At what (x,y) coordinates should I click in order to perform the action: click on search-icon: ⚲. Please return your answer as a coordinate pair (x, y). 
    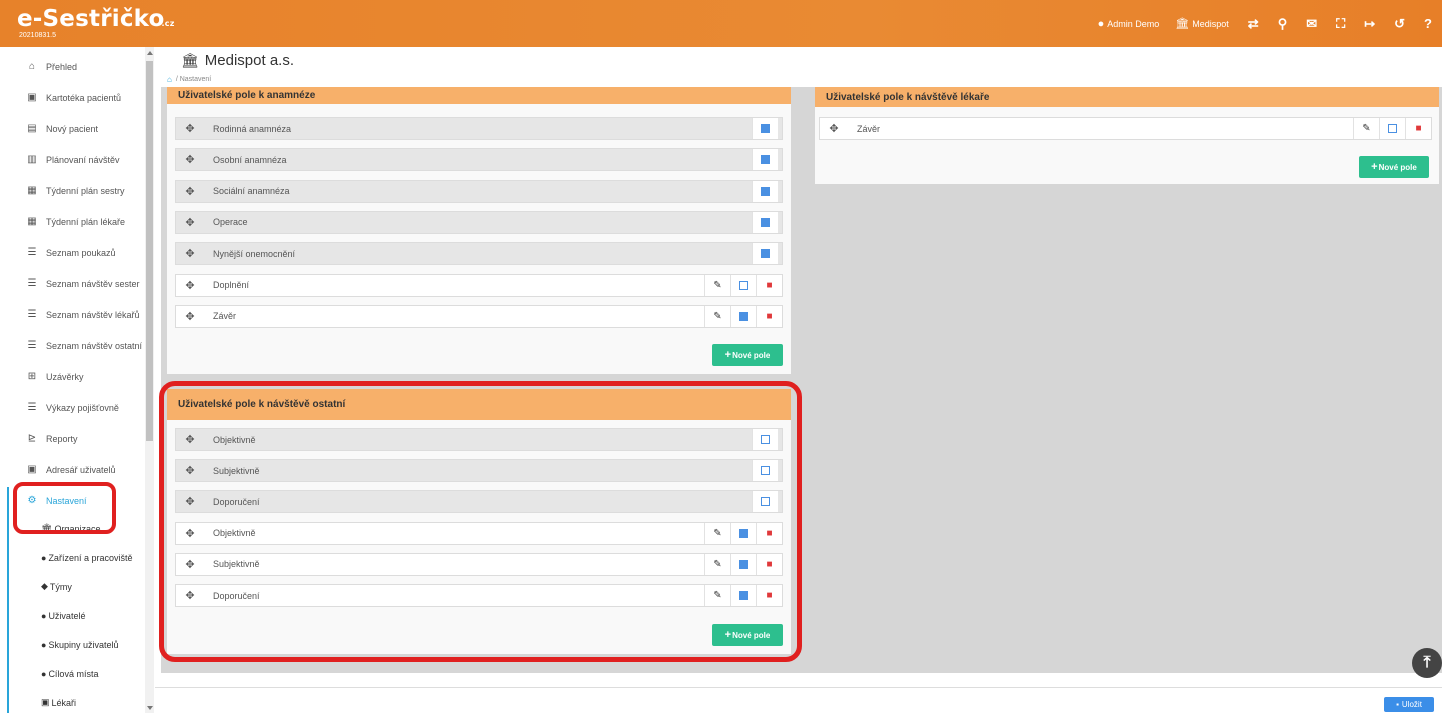
    Looking at the image, I should click on (1283, 24).